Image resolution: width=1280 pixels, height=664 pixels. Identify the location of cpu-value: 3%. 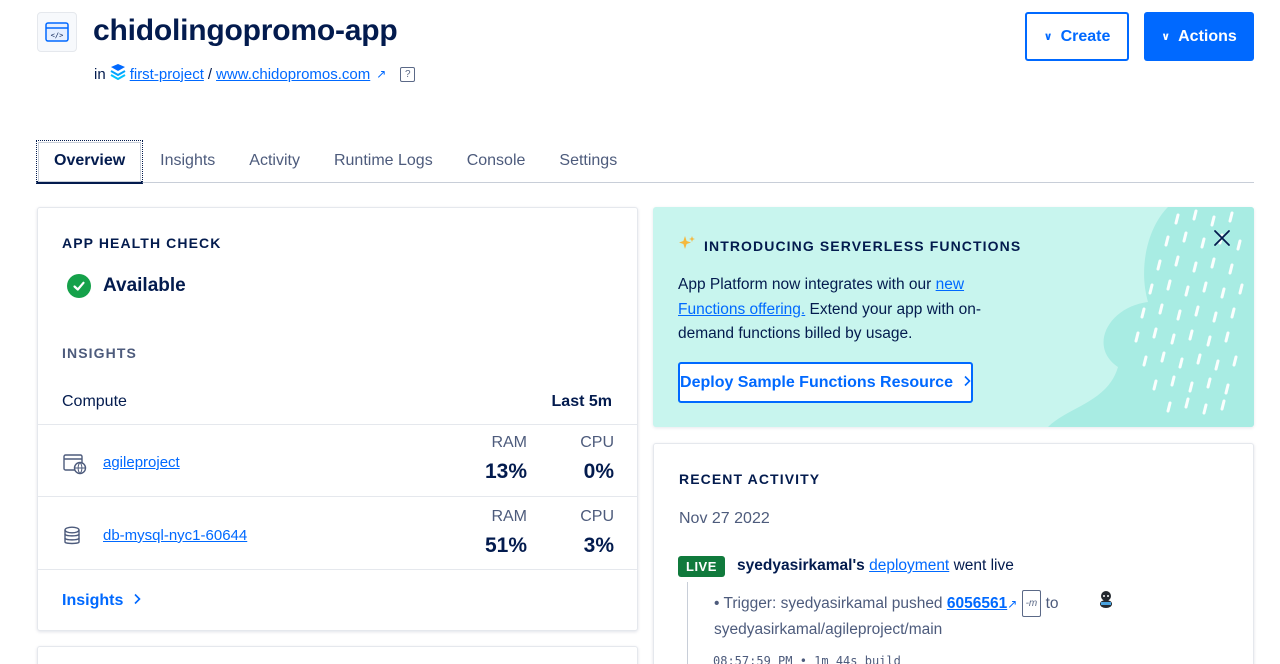
(598, 545).